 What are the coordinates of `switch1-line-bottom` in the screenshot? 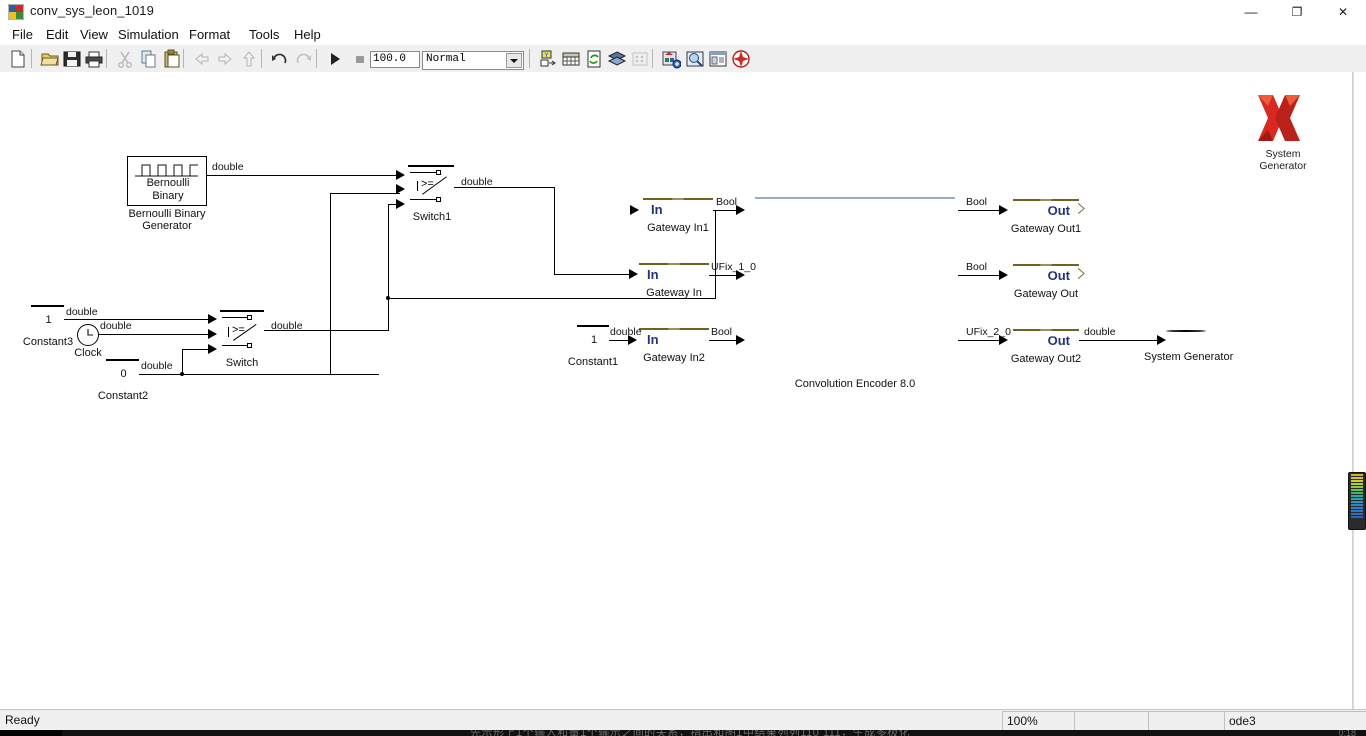 It's located at (423, 199).